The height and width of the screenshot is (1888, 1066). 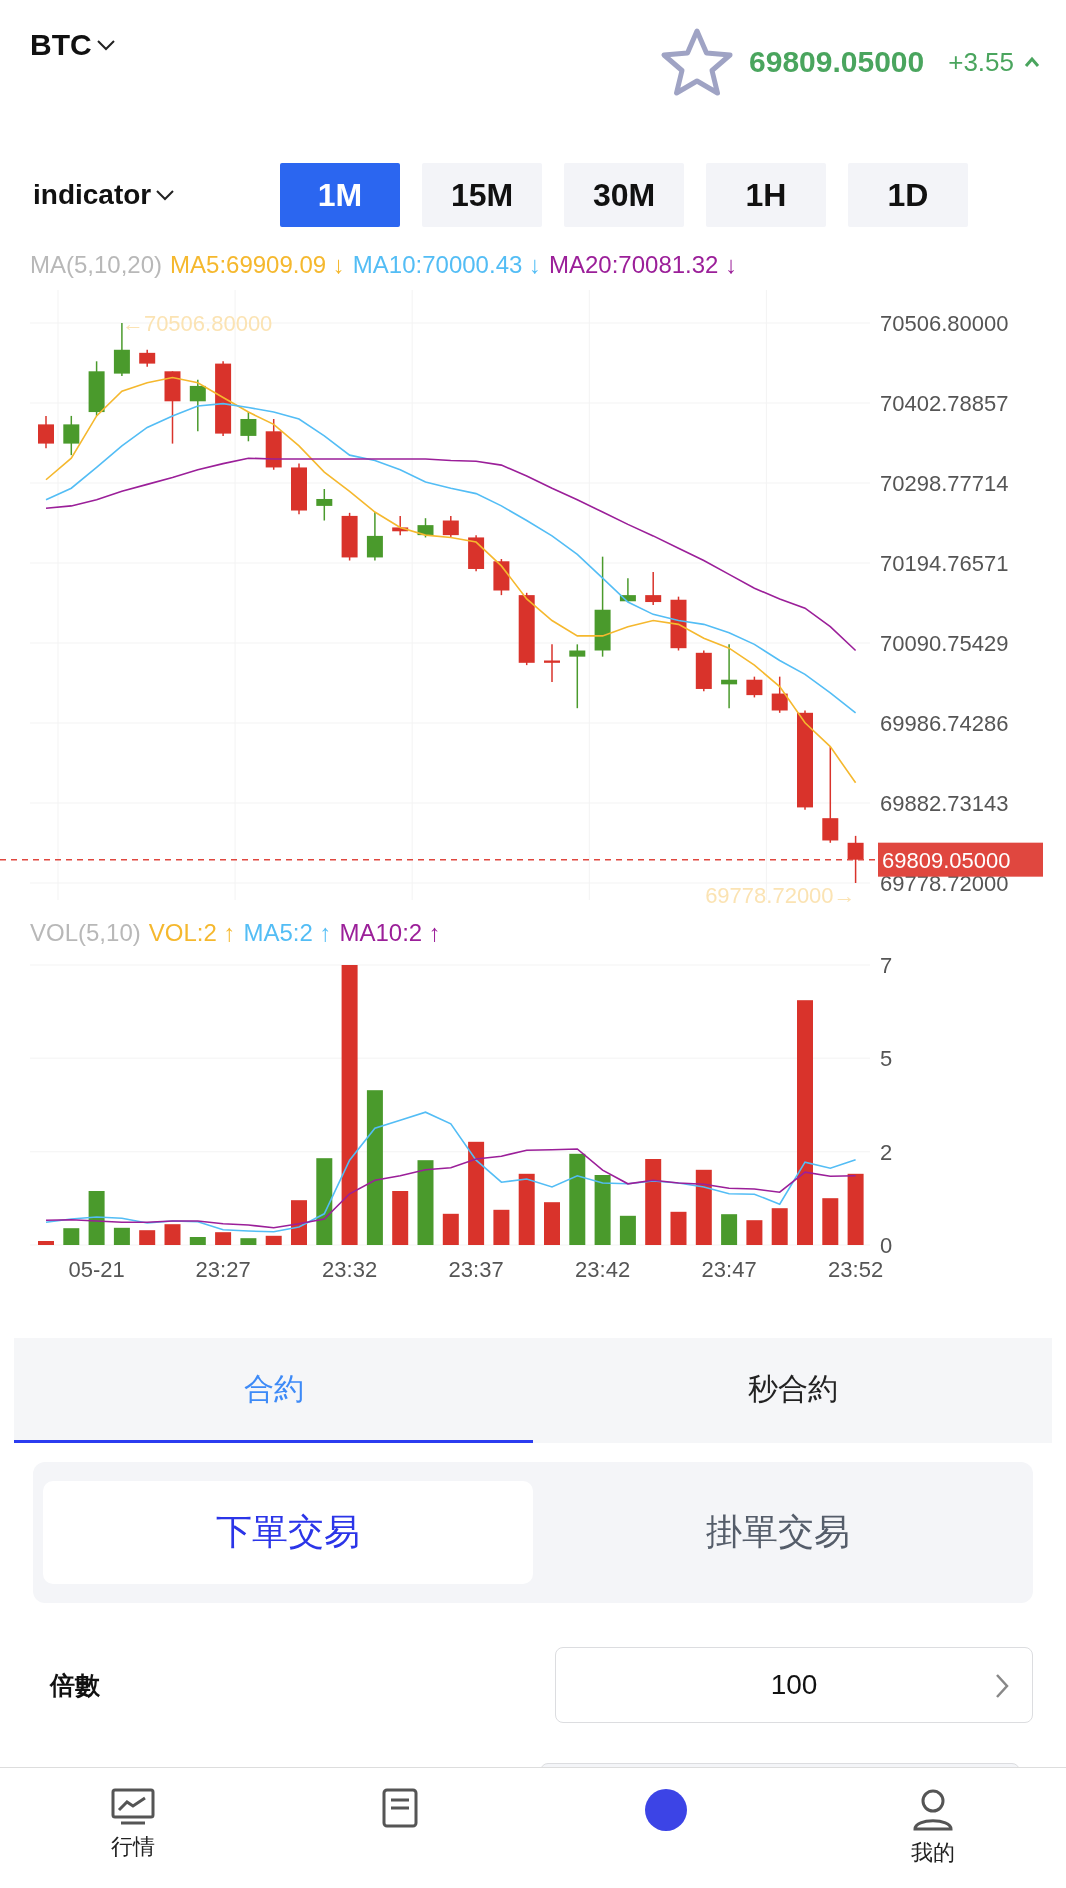 What do you see at coordinates (75, 1685) in the screenshot?
I see `field-label: 倍數` at bounding box center [75, 1685].